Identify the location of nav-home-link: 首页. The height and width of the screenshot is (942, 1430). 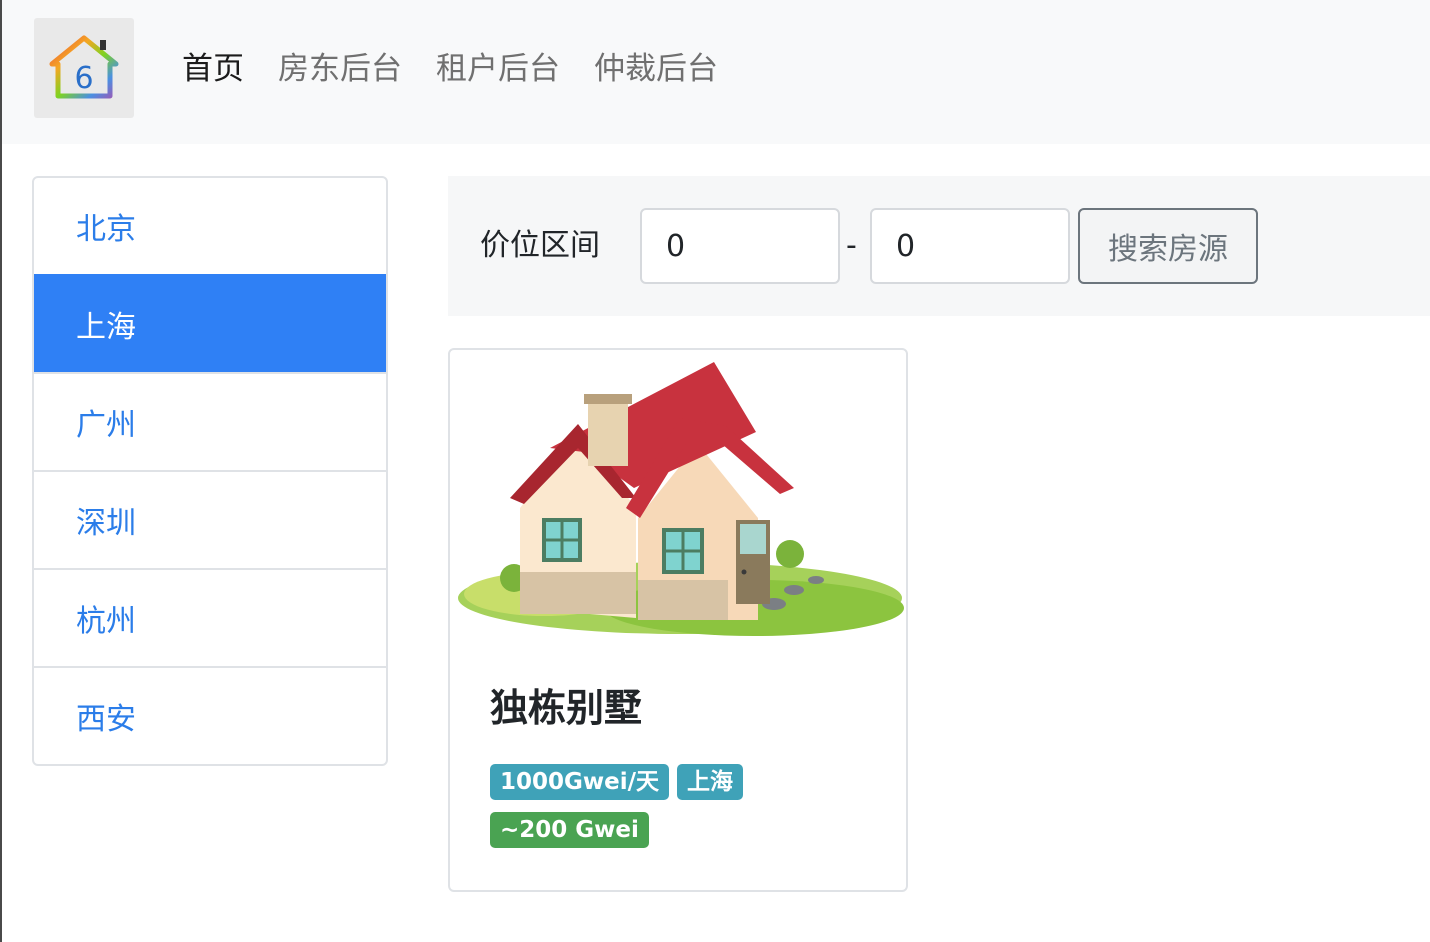
(213, 69).